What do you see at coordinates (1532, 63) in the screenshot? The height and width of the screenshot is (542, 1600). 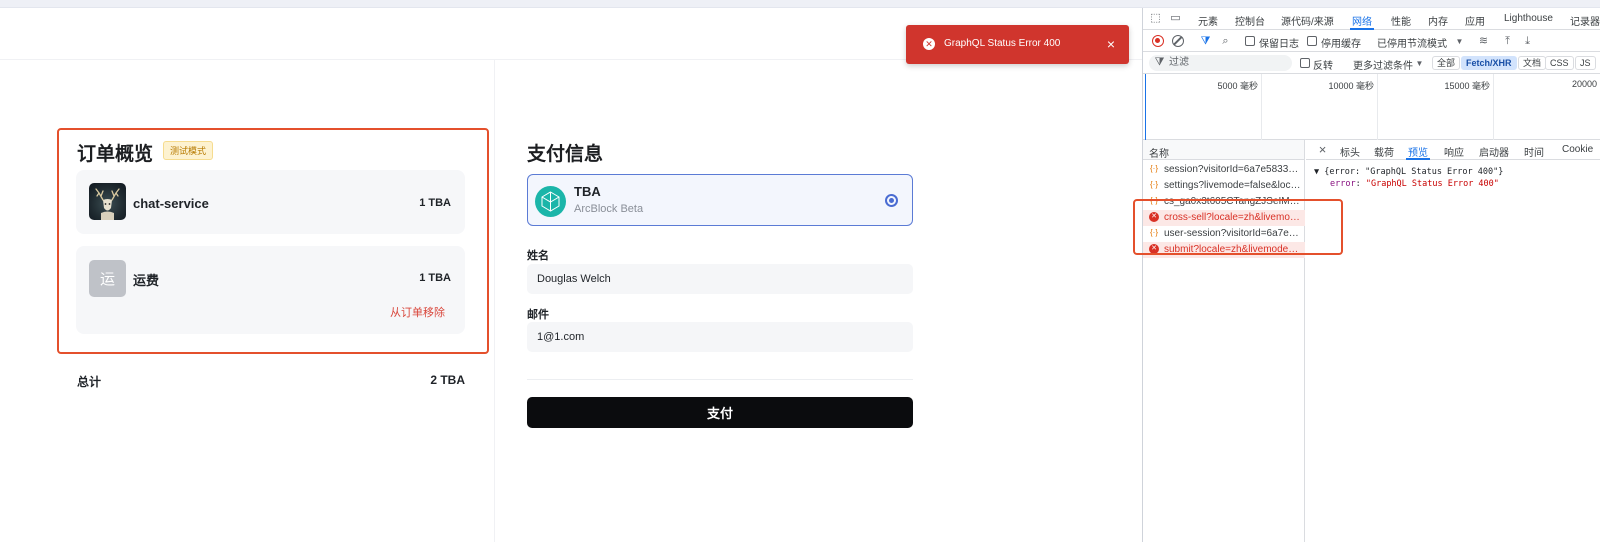 I see `chip-doc: 文档` at bounding box center [1532, 63].